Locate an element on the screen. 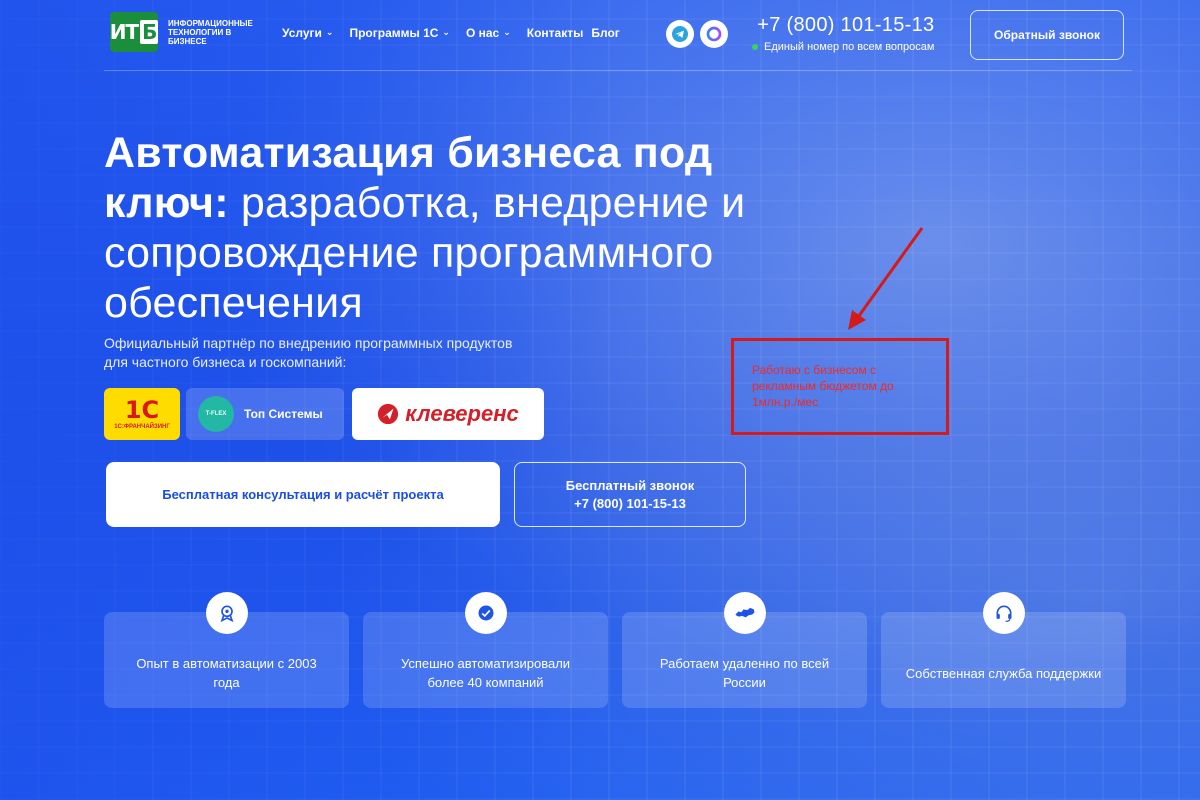 Image resolution: width=1200 pixels, height=800 pixels. telegram-icon is located at coordinates (680, 34).